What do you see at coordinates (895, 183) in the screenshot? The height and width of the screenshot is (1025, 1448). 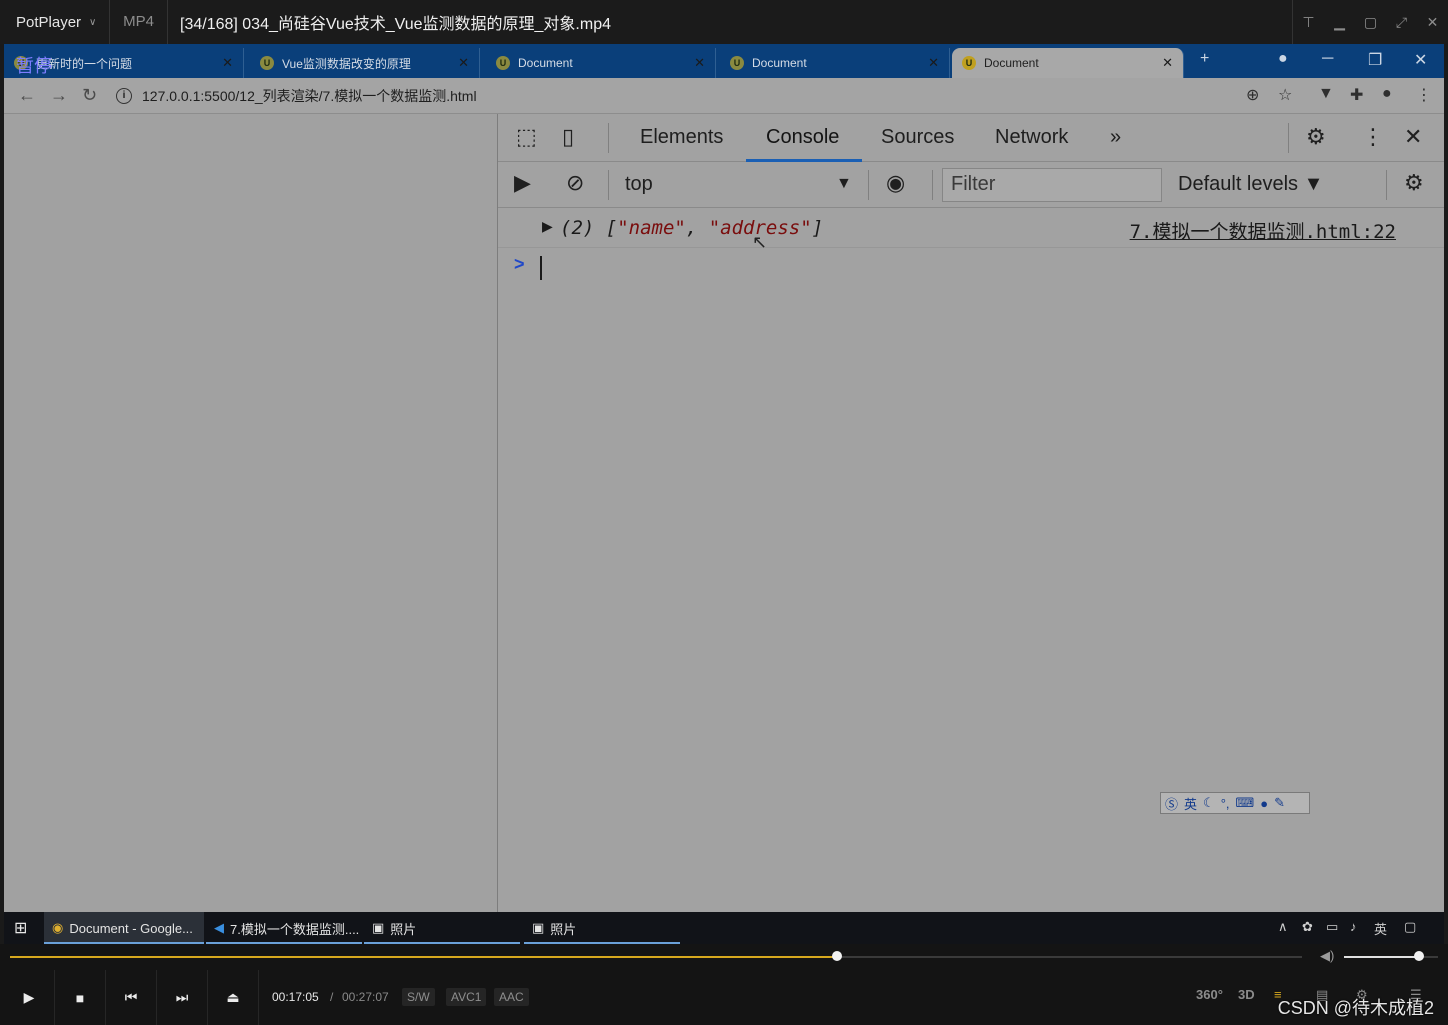 I see `live-expression-eye-icon: ◉` at bounding box center [895, 183].